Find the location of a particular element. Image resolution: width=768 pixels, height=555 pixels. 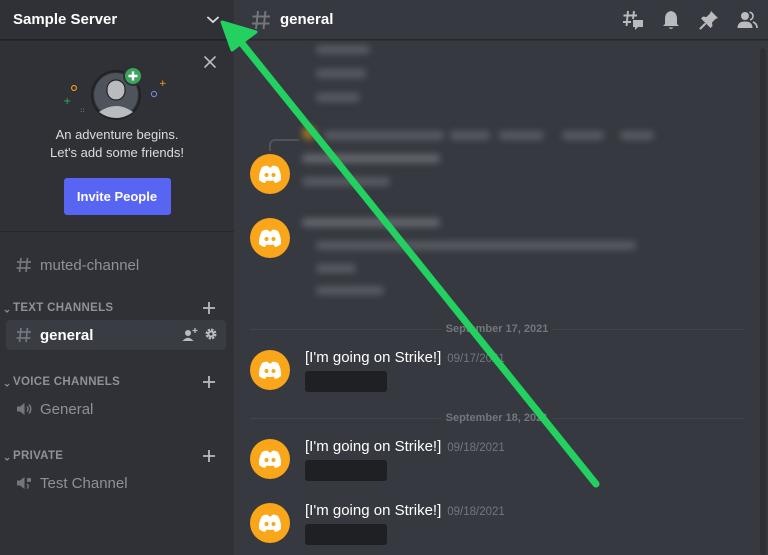

date-divider: September 18, 2021 is located at coordinates (497, 418).